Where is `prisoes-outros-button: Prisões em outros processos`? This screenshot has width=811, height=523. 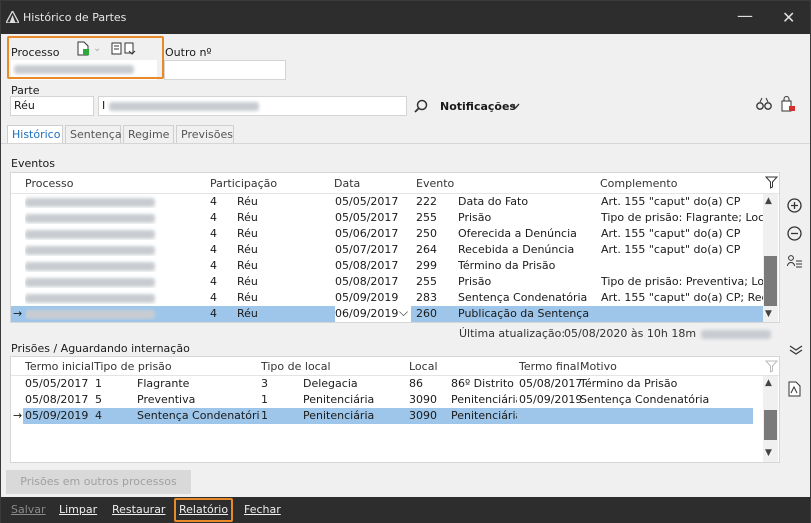
prisoes-outros-button: Prisões em outros processos is located at coordinates (98, 482).